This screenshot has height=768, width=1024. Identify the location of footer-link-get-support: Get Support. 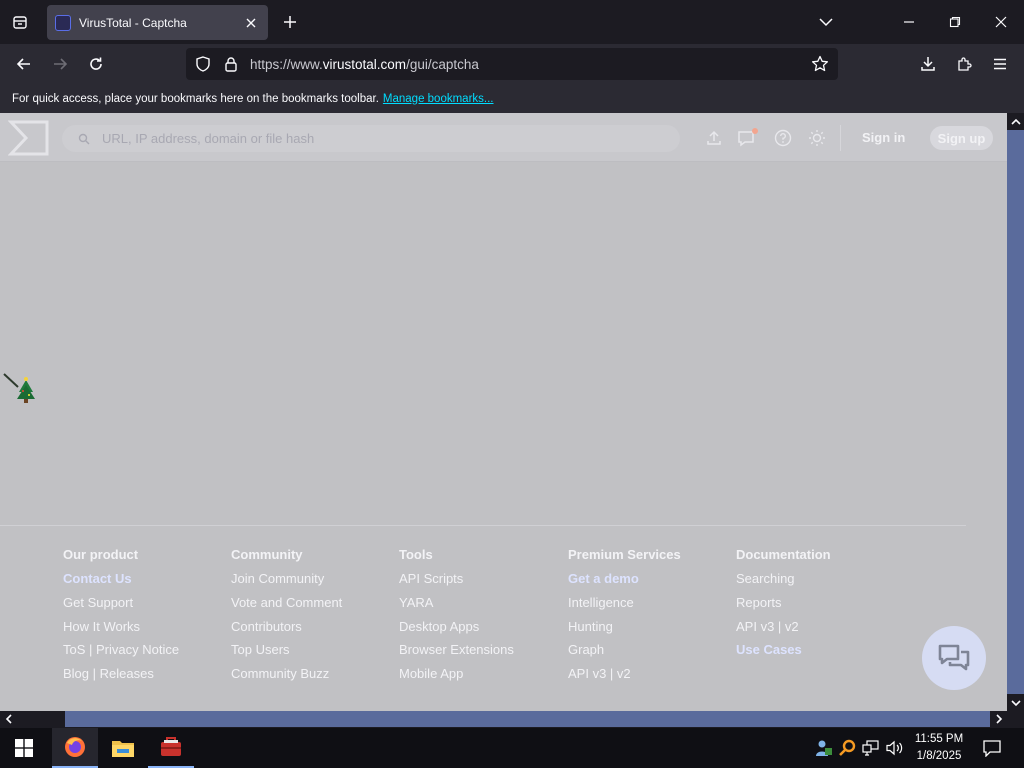
(121, 607).